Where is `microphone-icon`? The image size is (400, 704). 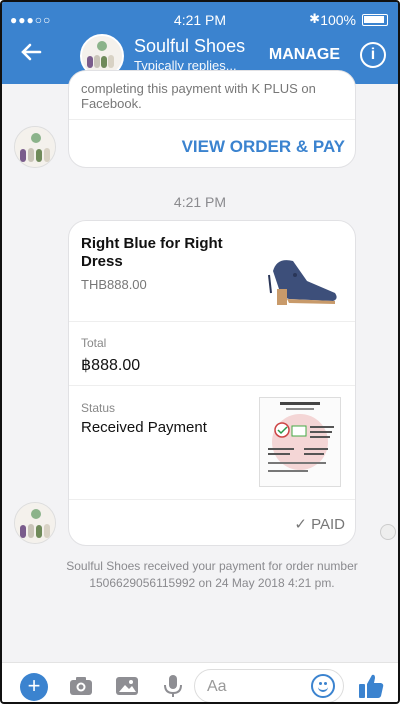 microphone-icon is located at coordinates (173, 686).